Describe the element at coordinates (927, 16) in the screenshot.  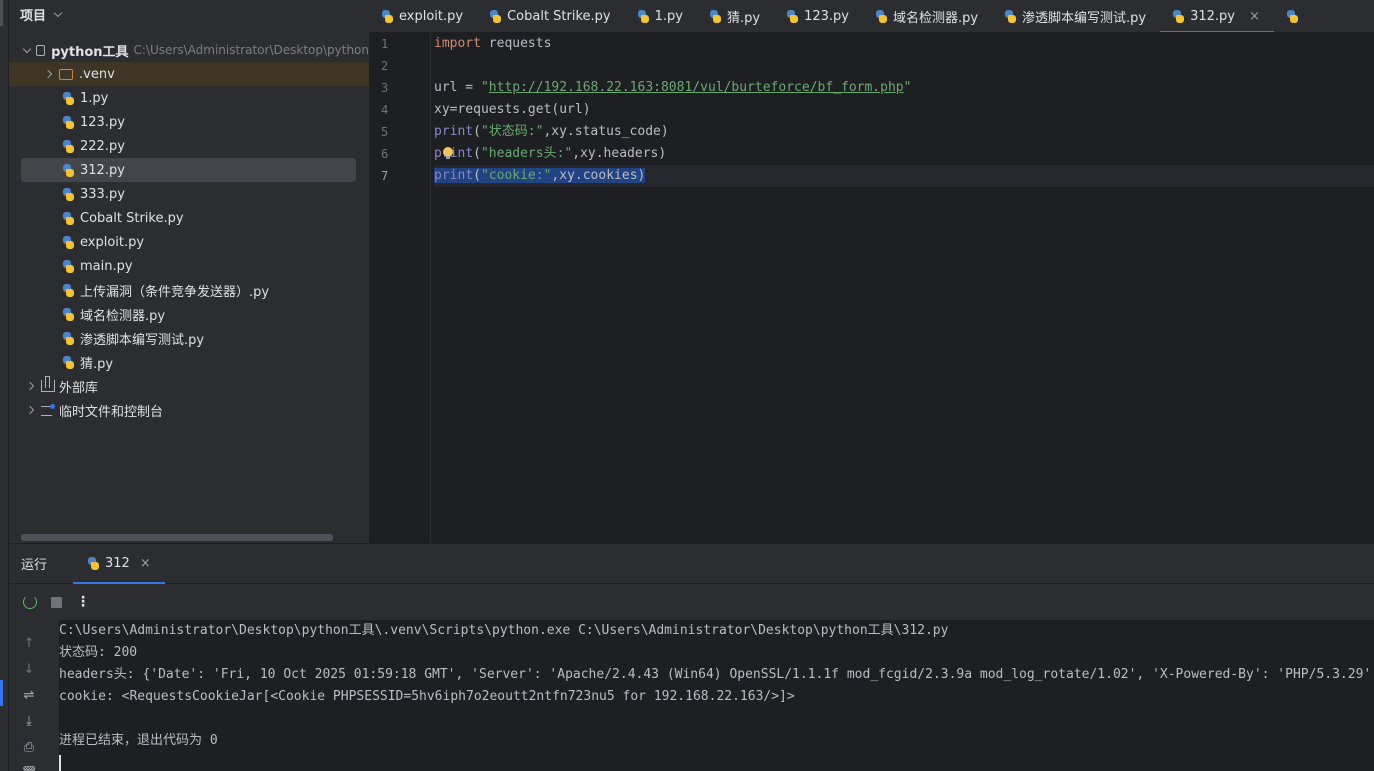
I see `tab-domain-detector: 域名检测器.py` at that location.